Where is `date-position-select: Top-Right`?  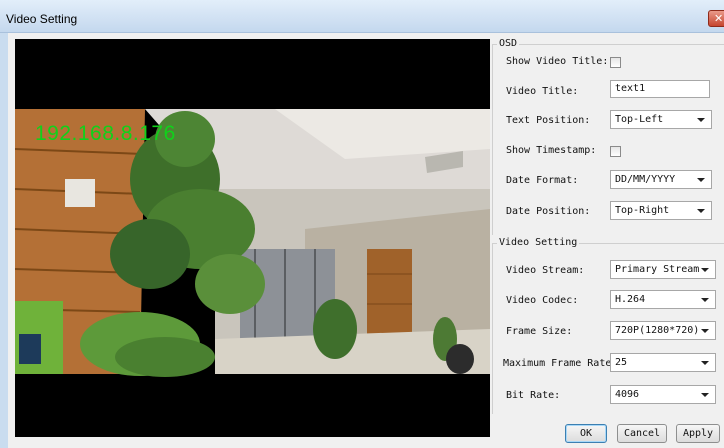 date-position-select: Top-Right is located at coordinates (661, 210).